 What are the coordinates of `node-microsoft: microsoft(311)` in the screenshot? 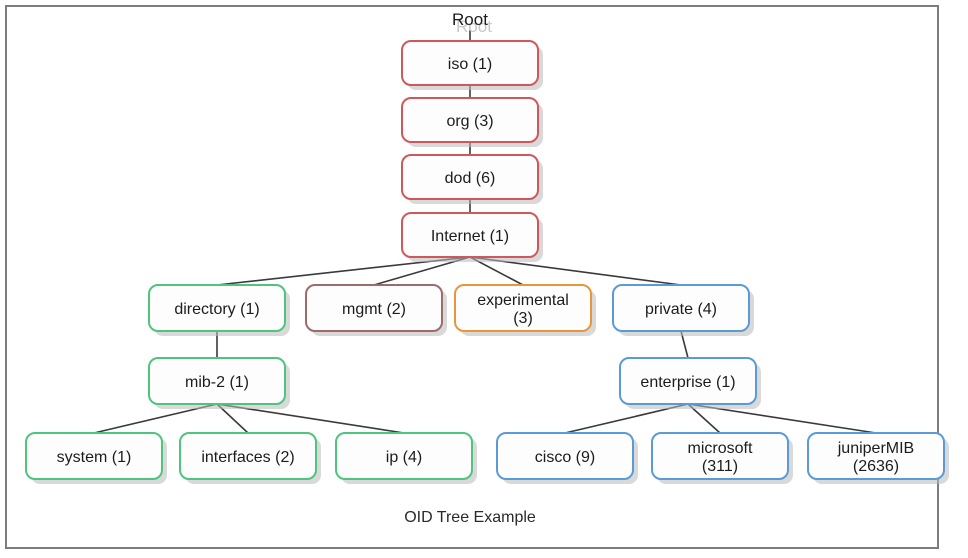 It's located at (722, 458).